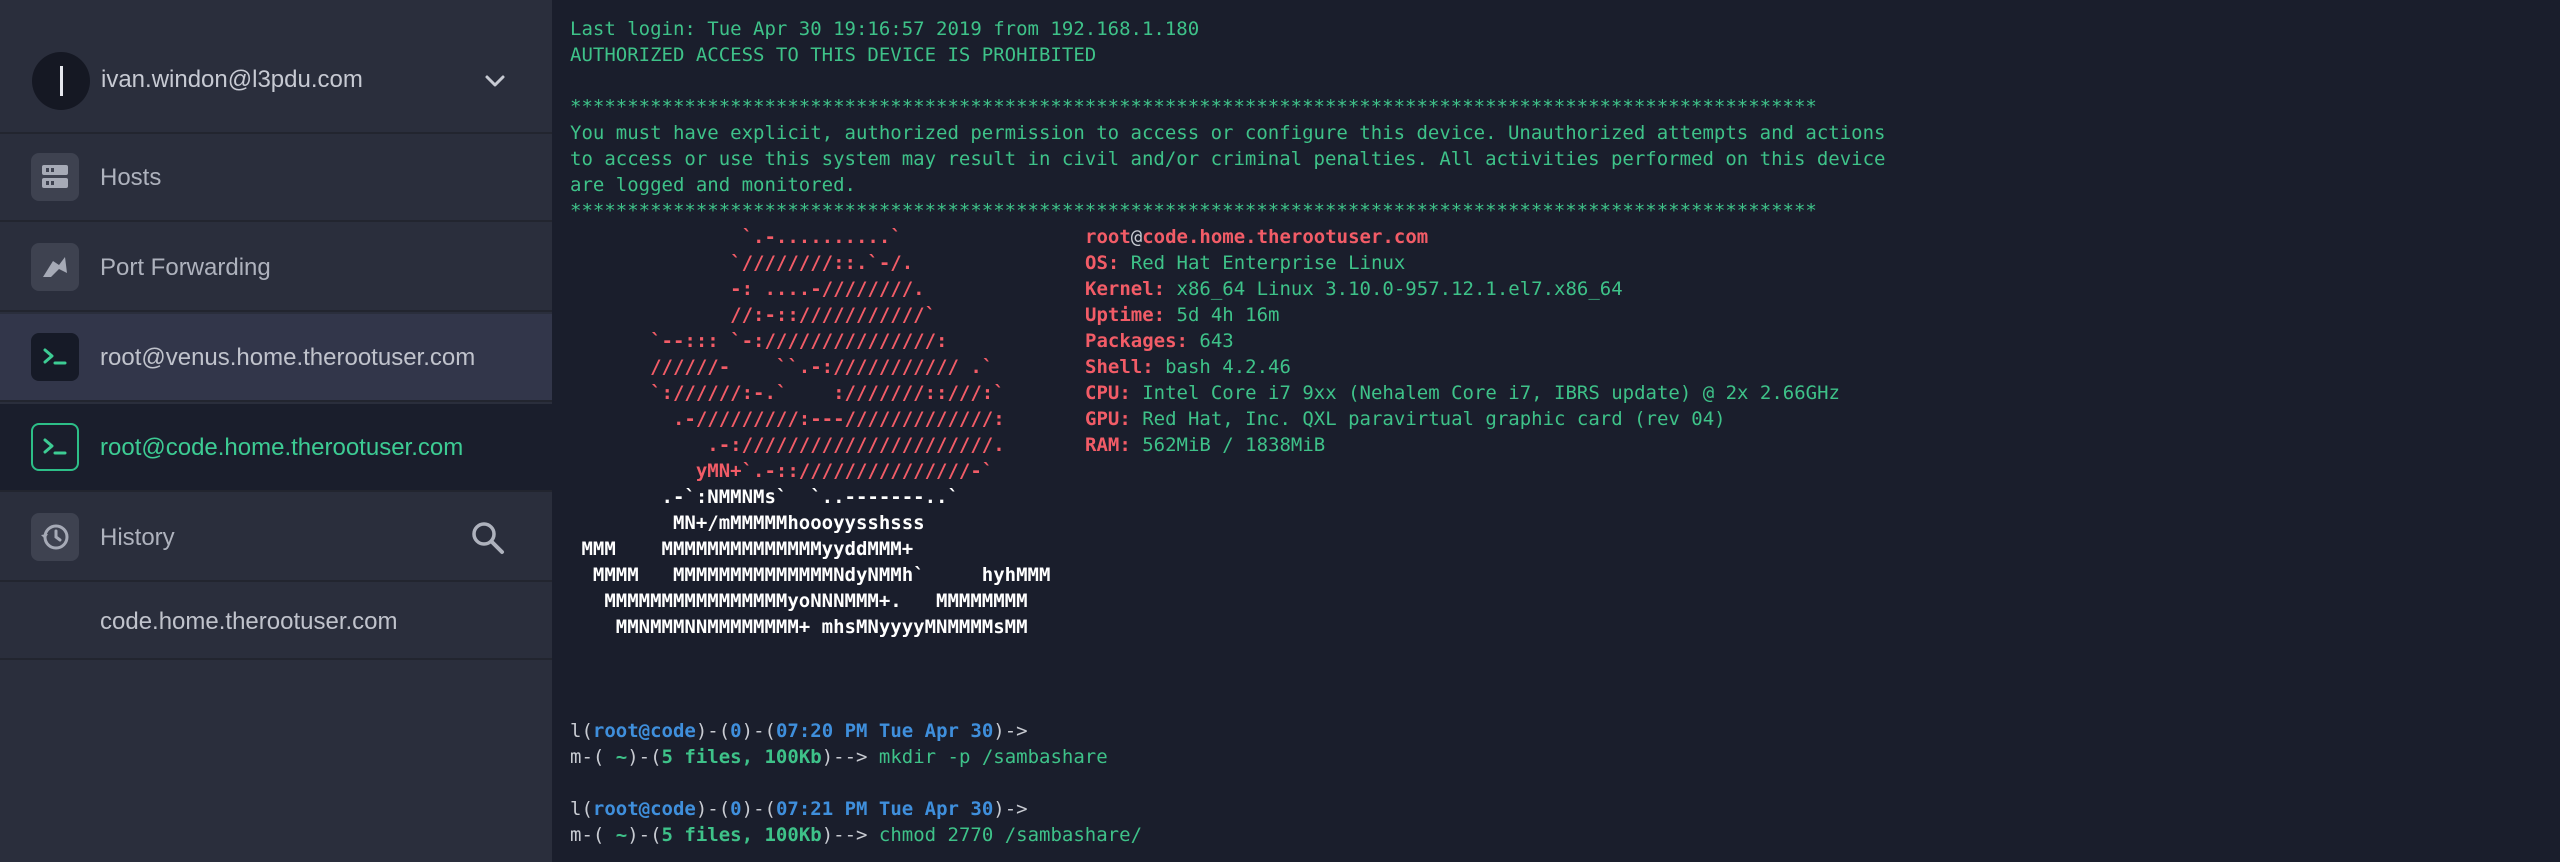  Describe the element at coordinates (782, 367) in the screenshot. I see `ascii-art-line: //////- ``.-://///////// .`` at that location.